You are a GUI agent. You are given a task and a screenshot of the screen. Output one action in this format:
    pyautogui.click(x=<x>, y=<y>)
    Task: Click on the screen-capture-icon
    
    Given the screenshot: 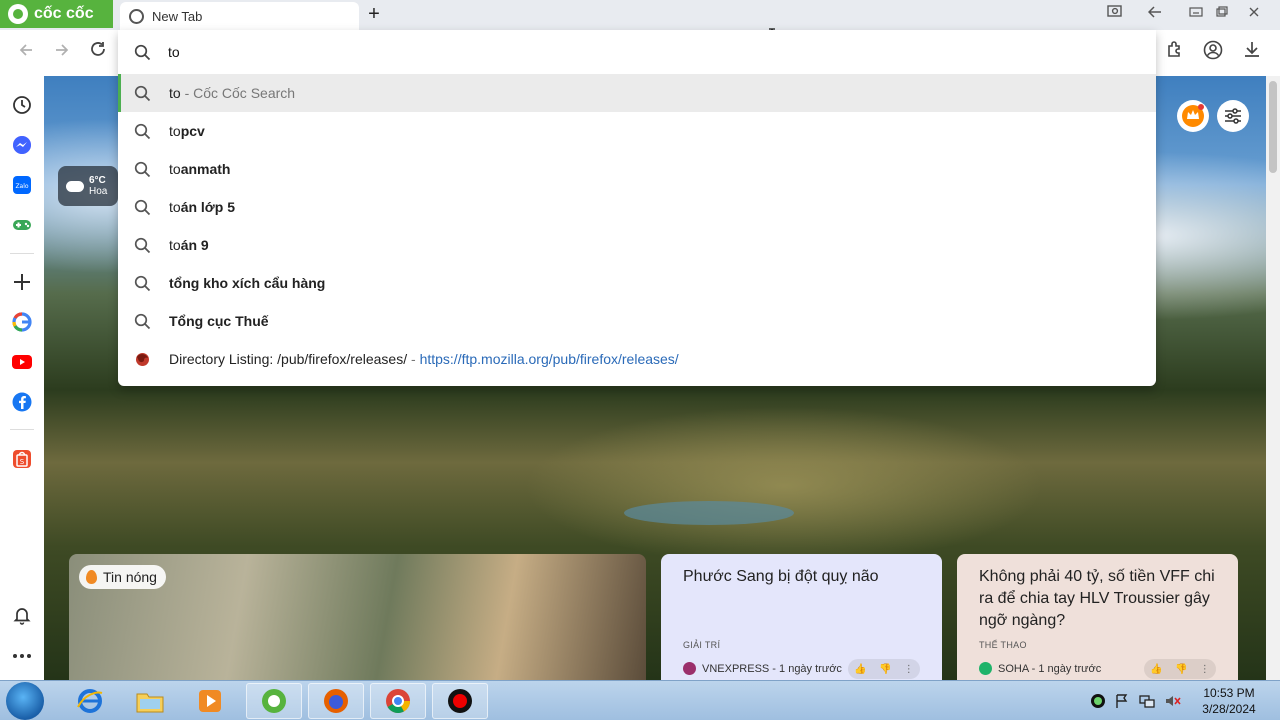 What is the action you would take?
    pyautogui.click(x=1115, y=14)
    